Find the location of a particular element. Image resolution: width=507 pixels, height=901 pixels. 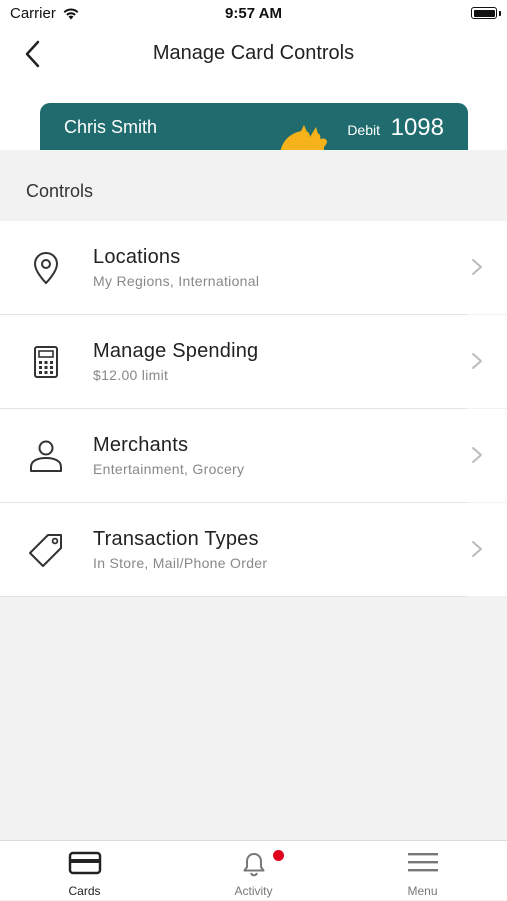

control-title: Locations is located at coordinates (137, 257).